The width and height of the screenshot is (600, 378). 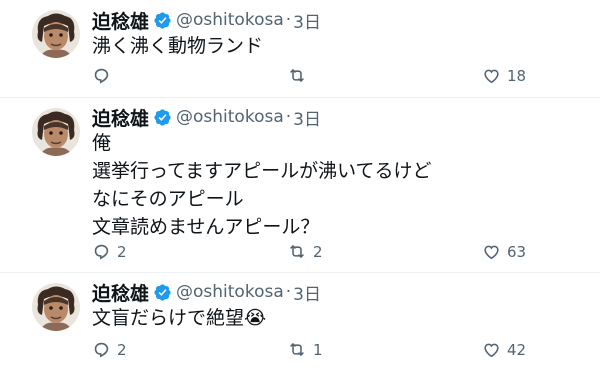 I want to click on tweet-text-line: なにそのアピール, so click(x=168, y=199).